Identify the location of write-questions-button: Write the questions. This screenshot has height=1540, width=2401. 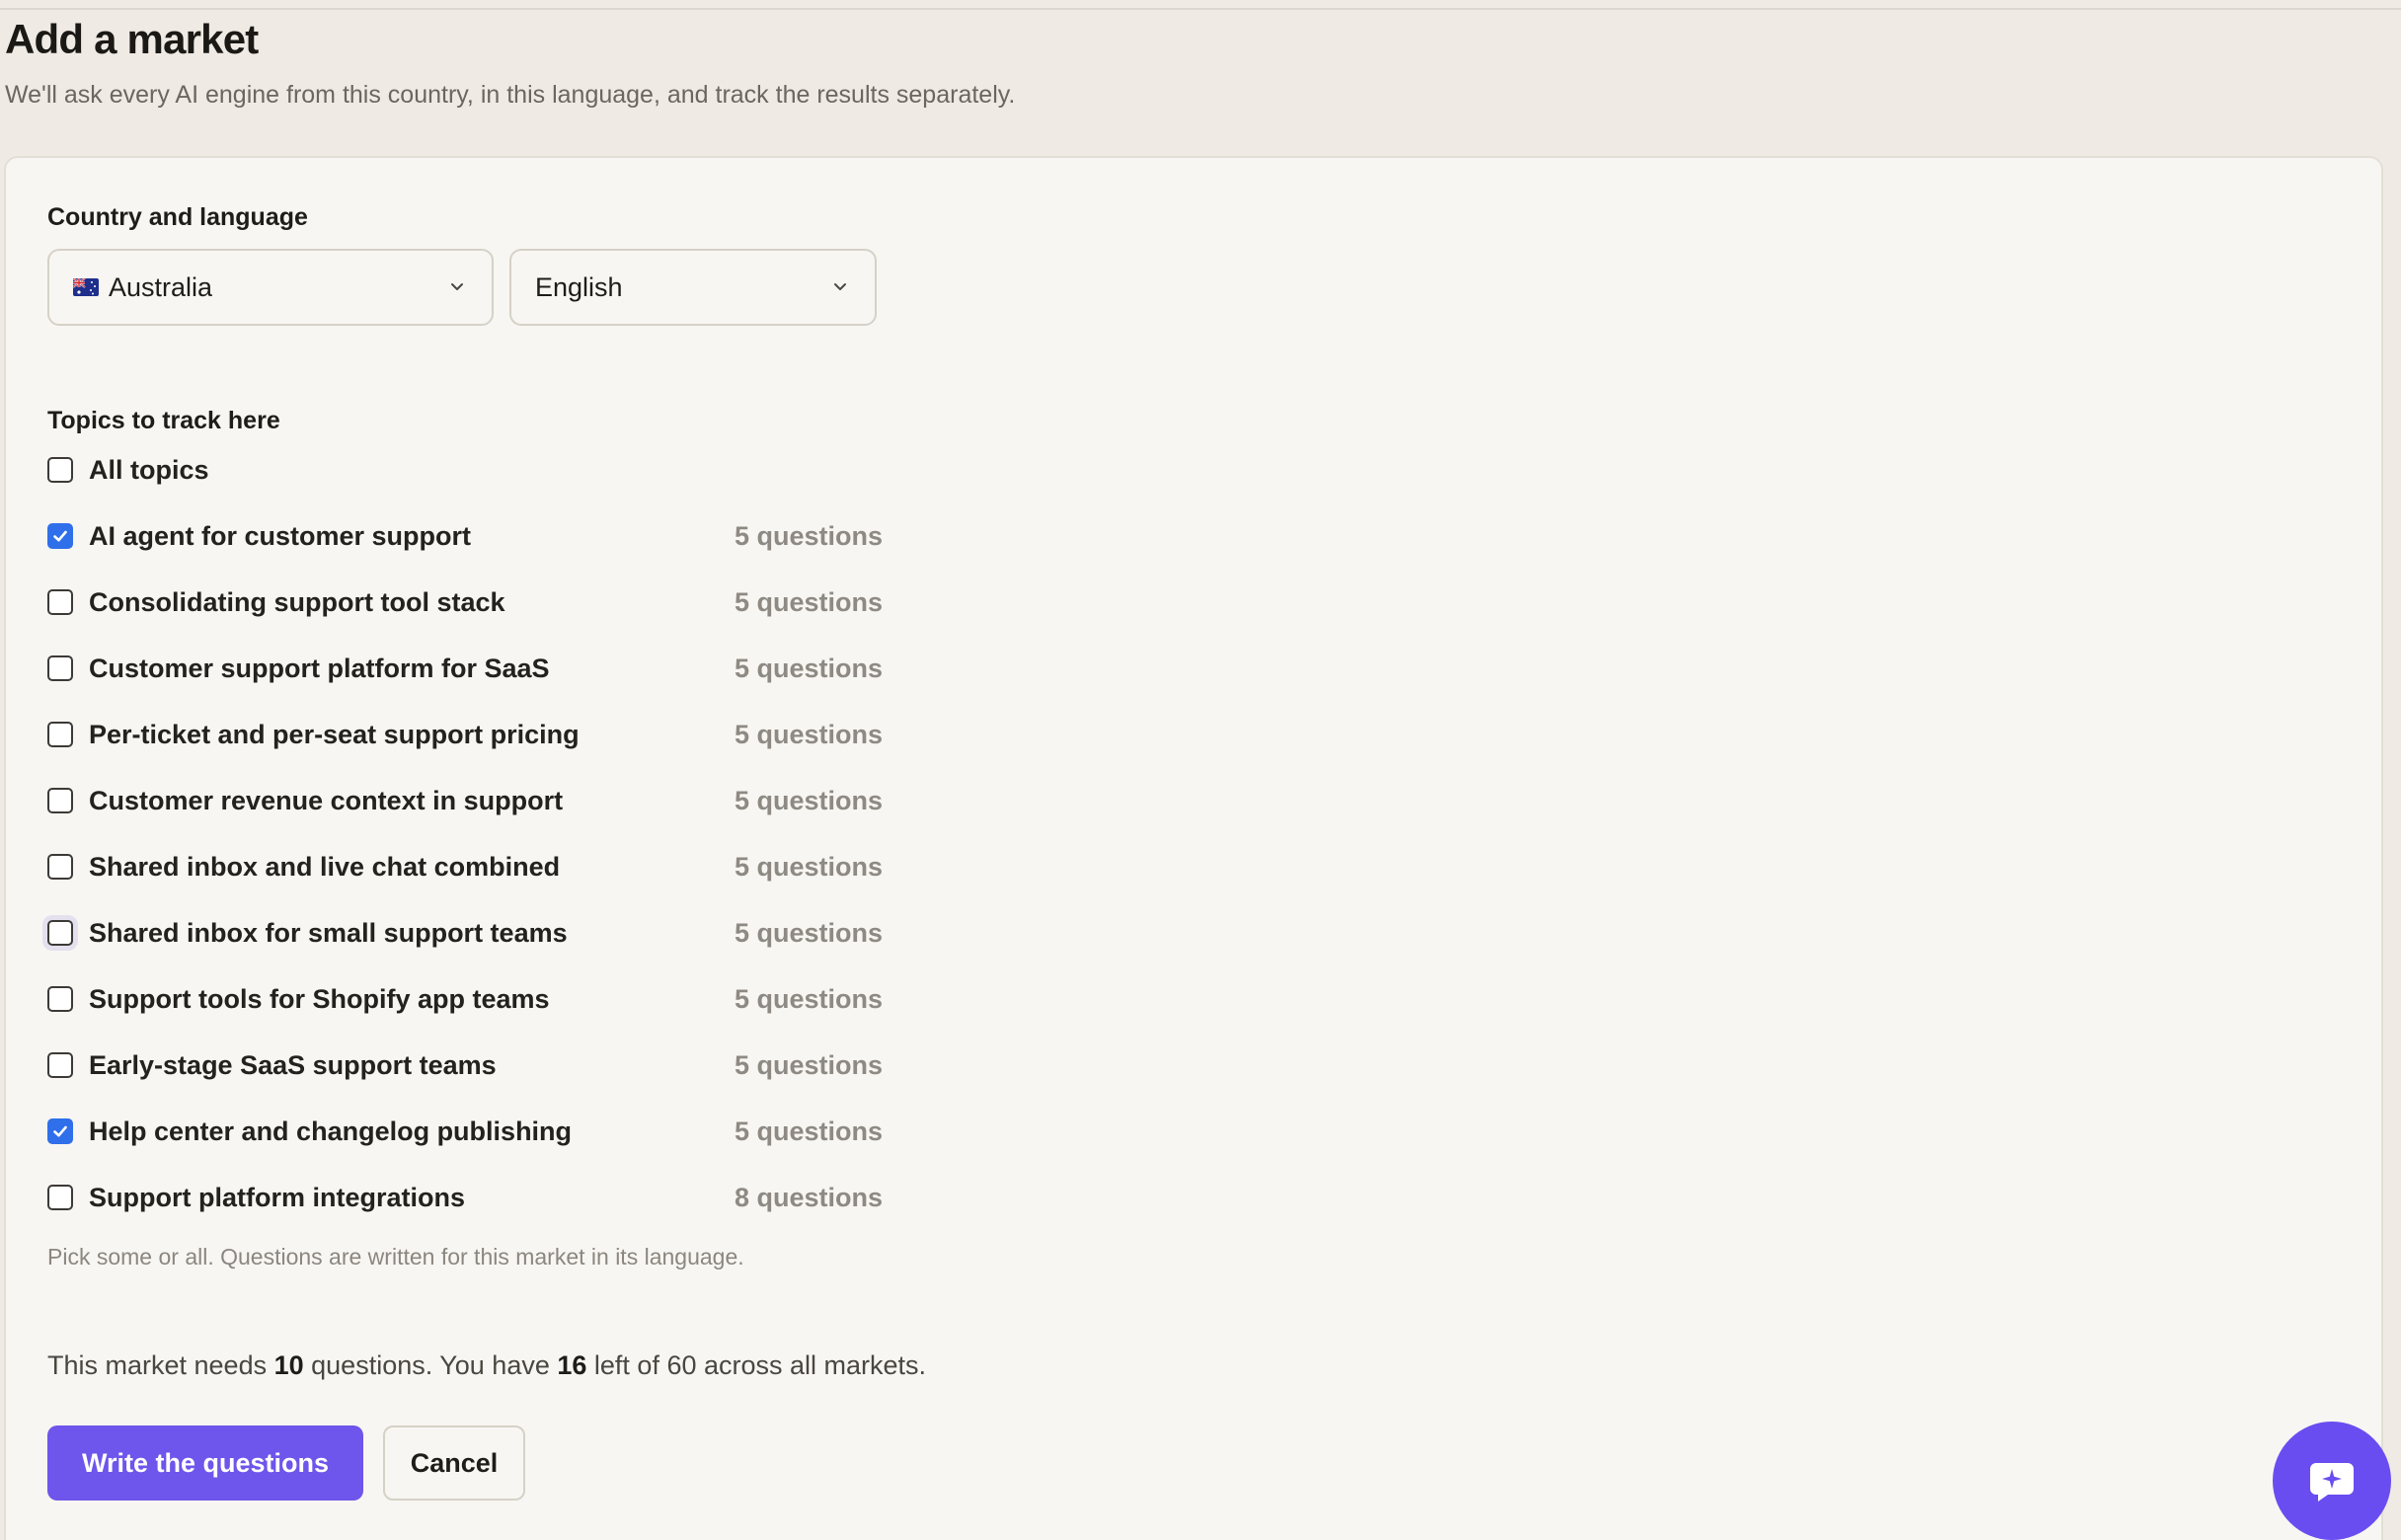
(205, 1463).